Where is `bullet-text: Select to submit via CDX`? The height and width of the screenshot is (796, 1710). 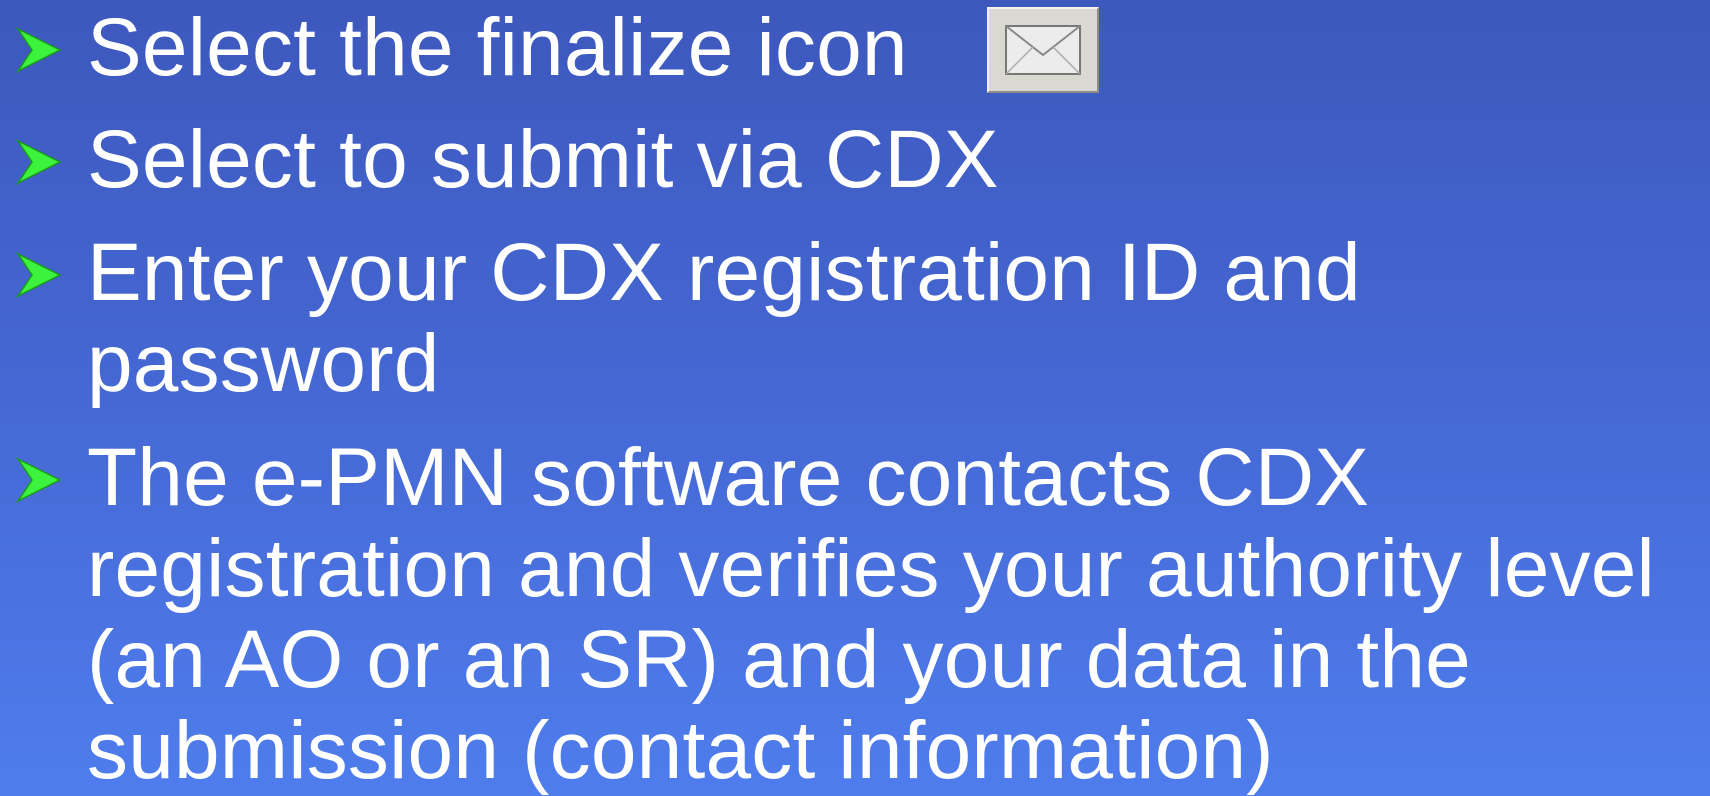 bullet-text: Select to submit via CDX is located at coordinates (543, 159).